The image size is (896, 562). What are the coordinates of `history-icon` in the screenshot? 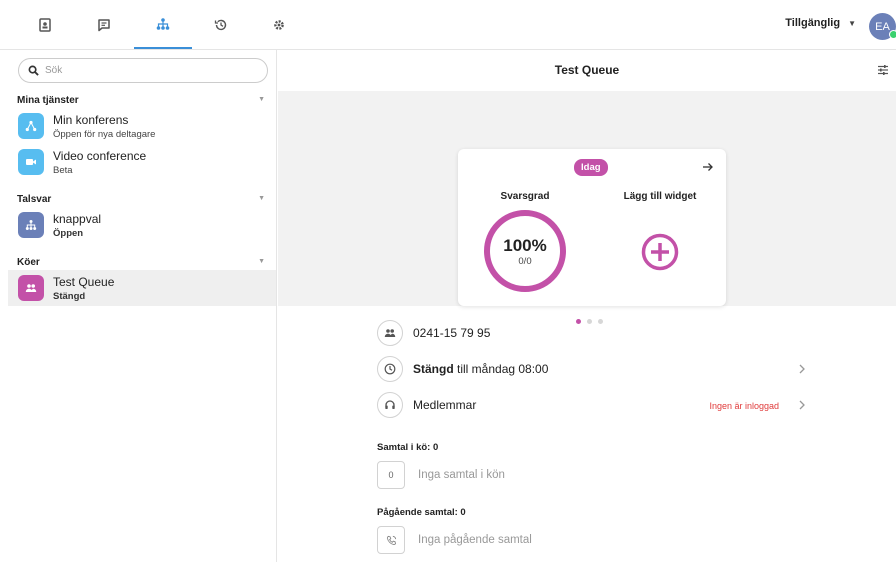 It's located at (220, 24).